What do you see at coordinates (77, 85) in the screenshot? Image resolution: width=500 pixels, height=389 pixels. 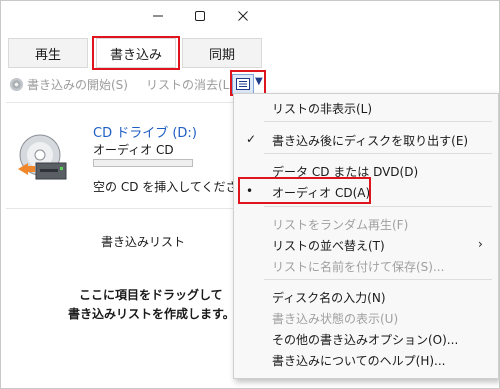 I see `start-burn-label: 書き込みの開始(S)` at bounding box center [77, 85].